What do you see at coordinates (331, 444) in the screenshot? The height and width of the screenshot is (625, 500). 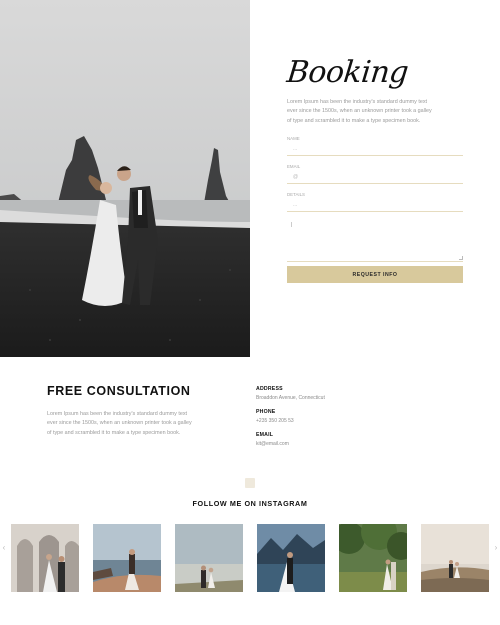 I see `email-value: kit@email.com` at bounding box center [331, 444].